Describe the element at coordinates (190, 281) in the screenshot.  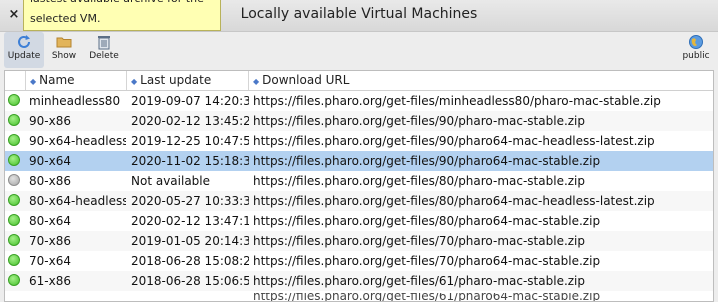
I see `last-update-cell: 2018-06-28 15:06:55` at that location.